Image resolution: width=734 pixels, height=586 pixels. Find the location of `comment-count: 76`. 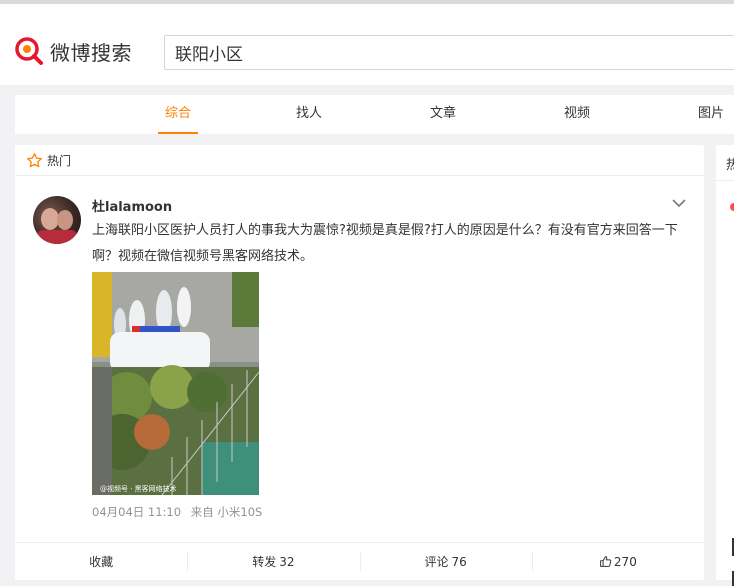

comment-count: 76 is located at coordinates (459, 561).